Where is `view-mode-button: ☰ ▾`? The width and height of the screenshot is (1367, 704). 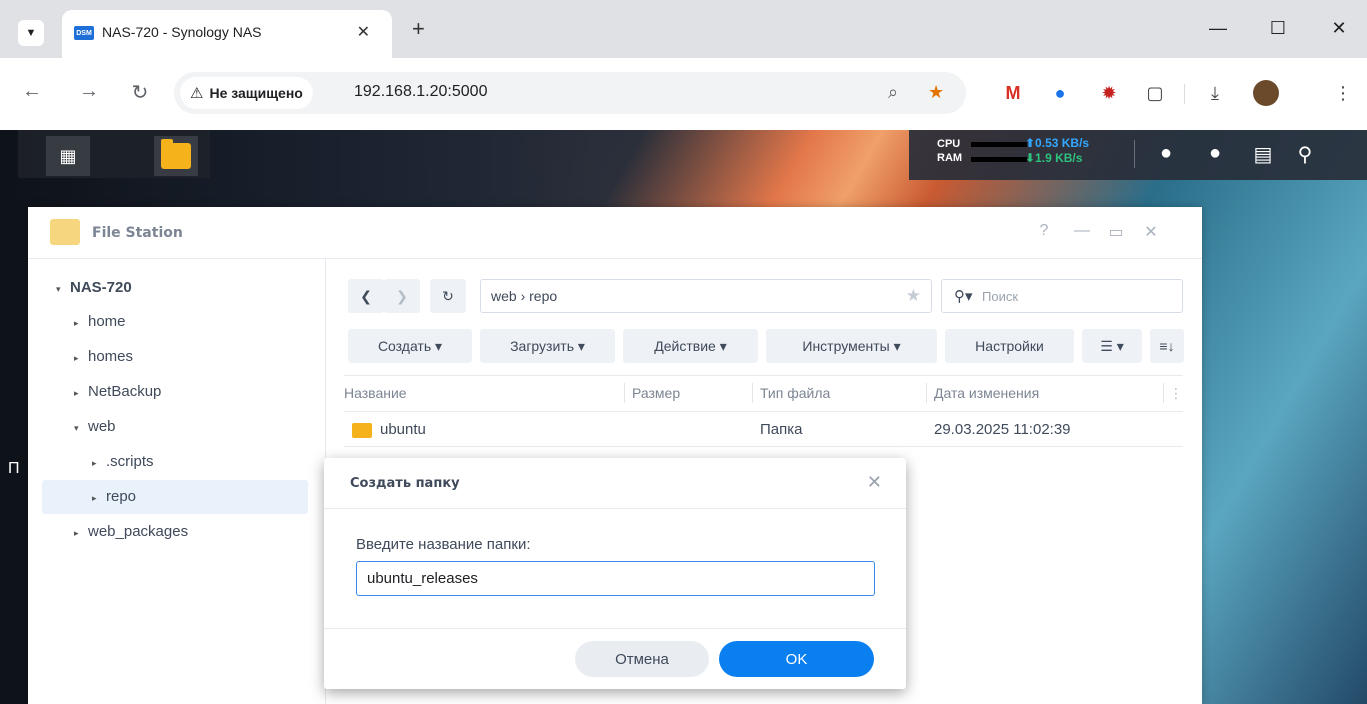
view-mode-button: ☰ ▾ is located at coordinates (1112, 346).